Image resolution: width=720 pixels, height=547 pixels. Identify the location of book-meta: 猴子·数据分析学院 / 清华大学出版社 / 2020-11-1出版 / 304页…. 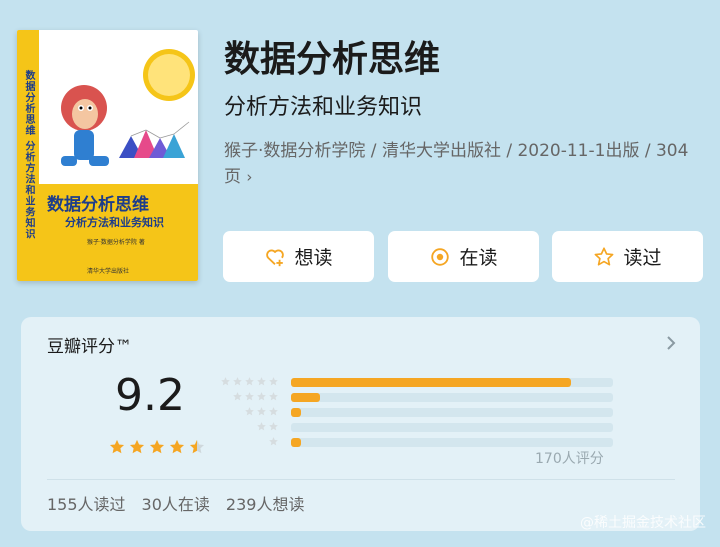
(464, 164).